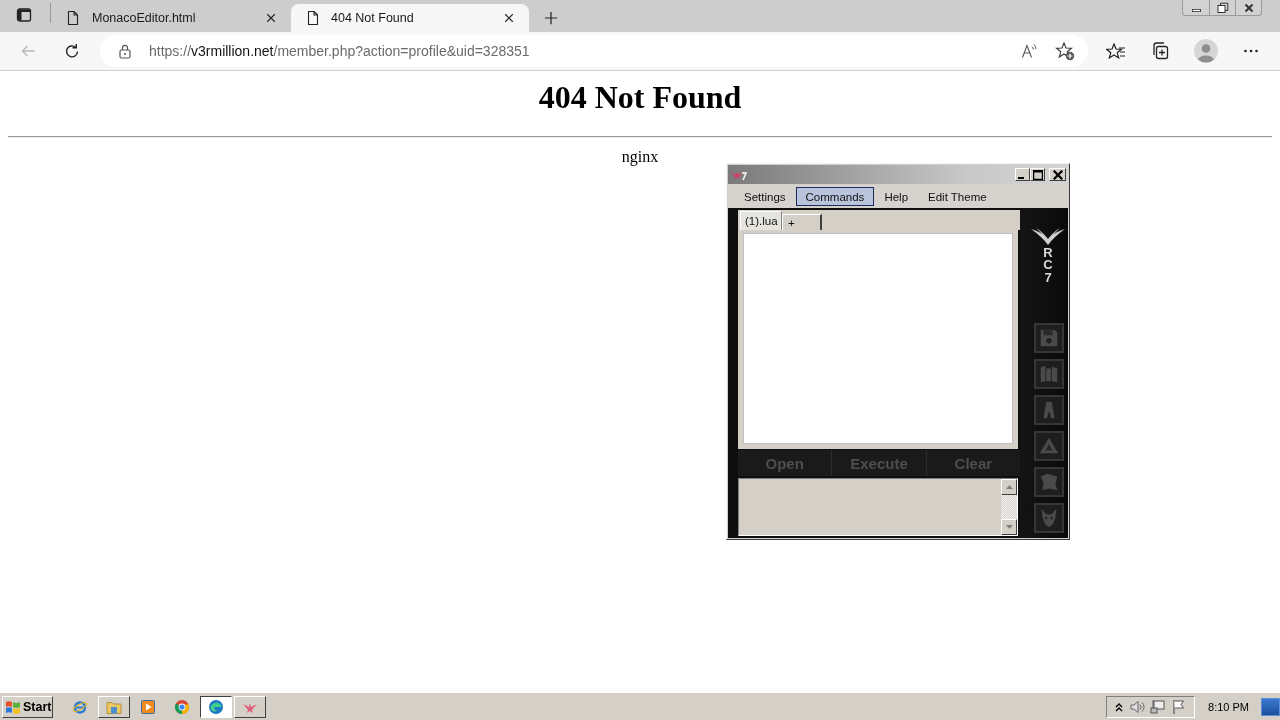 The height and width of the screenshot is (720, 1280). Describe the element at coordinates (28, 51) in the screenshot. I see `back-arrow-icon` at that location.